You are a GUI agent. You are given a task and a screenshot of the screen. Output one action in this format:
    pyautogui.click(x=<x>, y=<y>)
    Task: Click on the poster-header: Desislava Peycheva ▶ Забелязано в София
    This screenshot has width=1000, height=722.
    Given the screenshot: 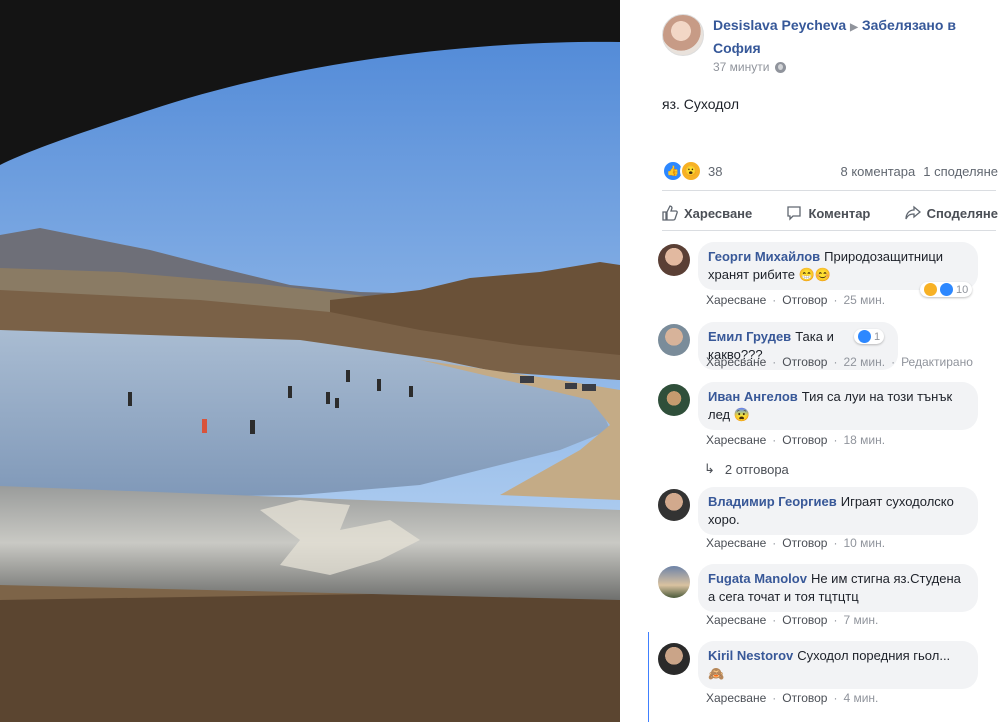 What is the action you would take?
    pyautogui.click(x=853, y=36)
    